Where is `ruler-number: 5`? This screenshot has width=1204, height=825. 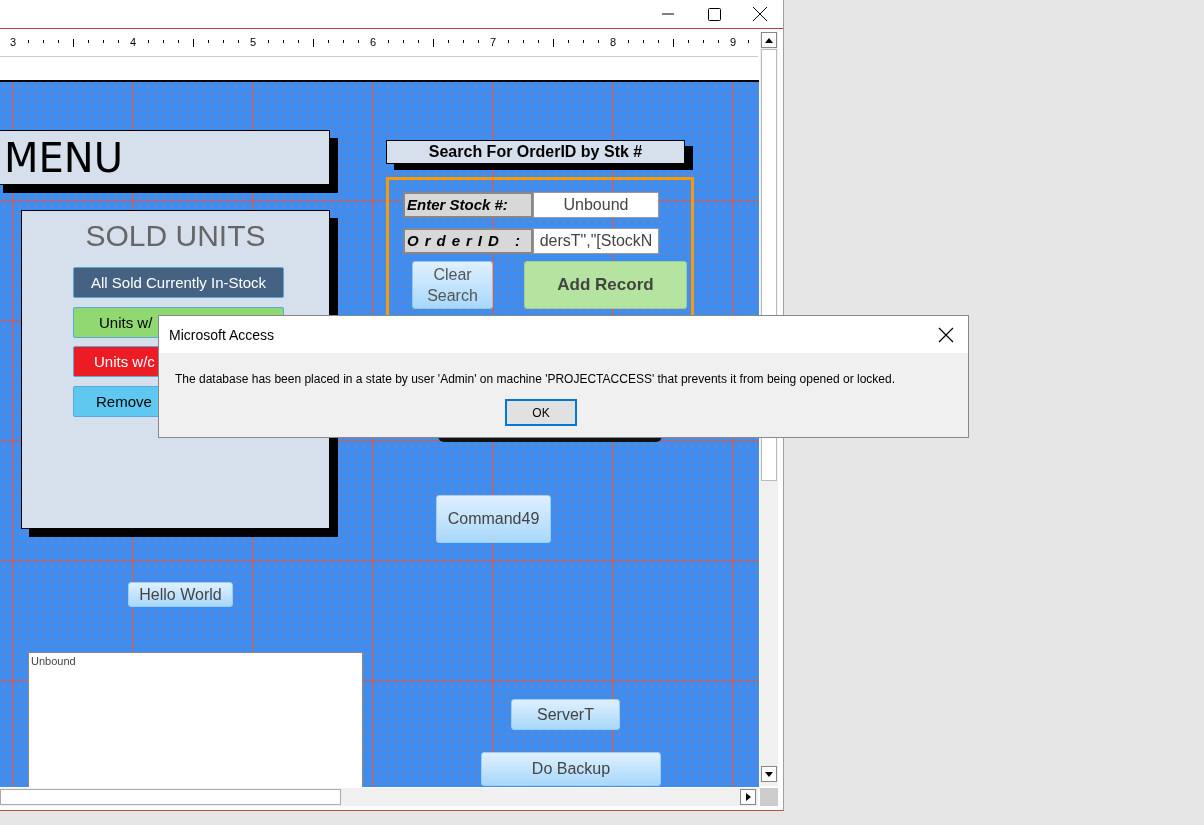
ruler-number: 5 is located at coordinates (253, 42).